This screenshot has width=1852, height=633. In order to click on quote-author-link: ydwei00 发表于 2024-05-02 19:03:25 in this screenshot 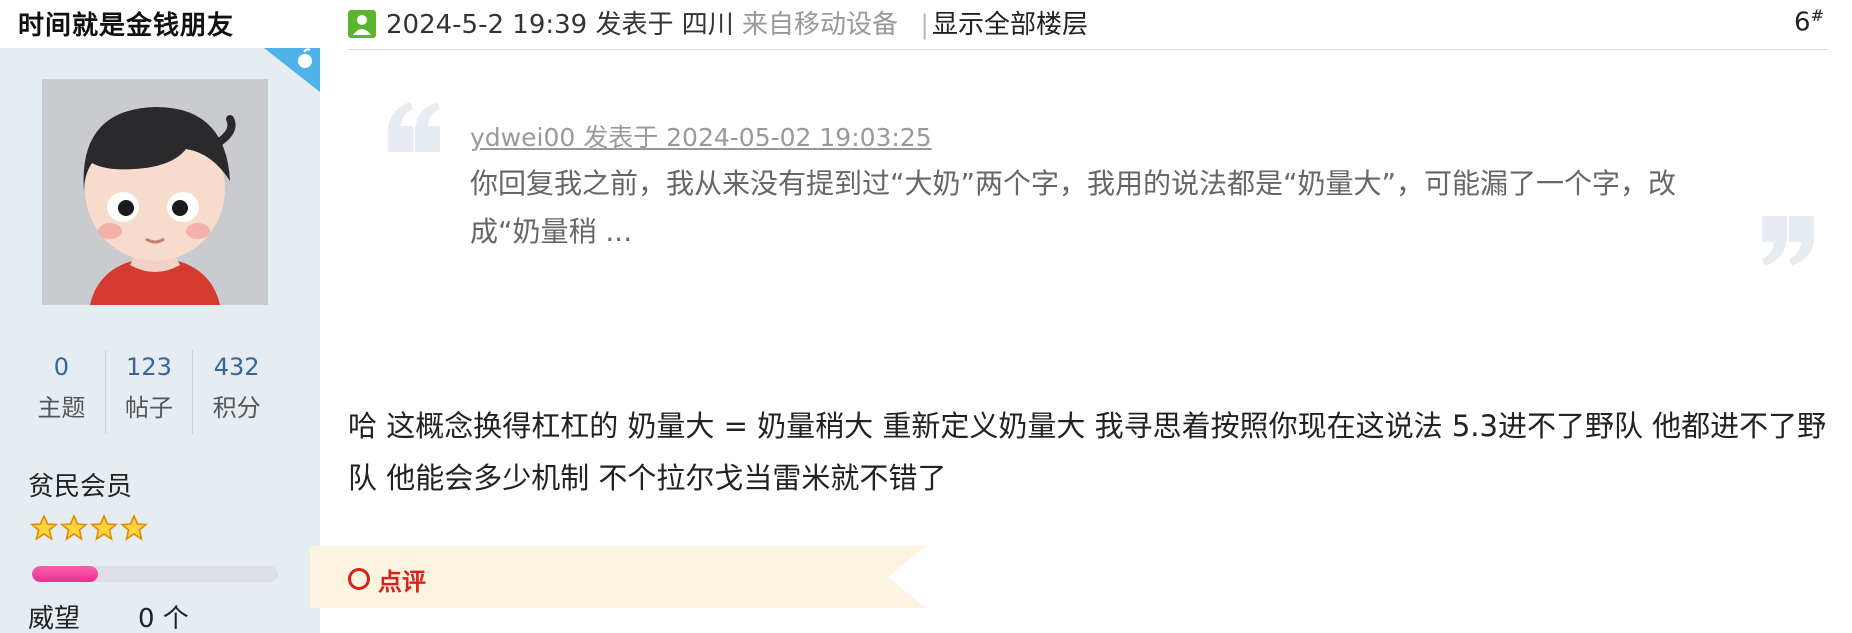, I will do `click(701, 136)`.